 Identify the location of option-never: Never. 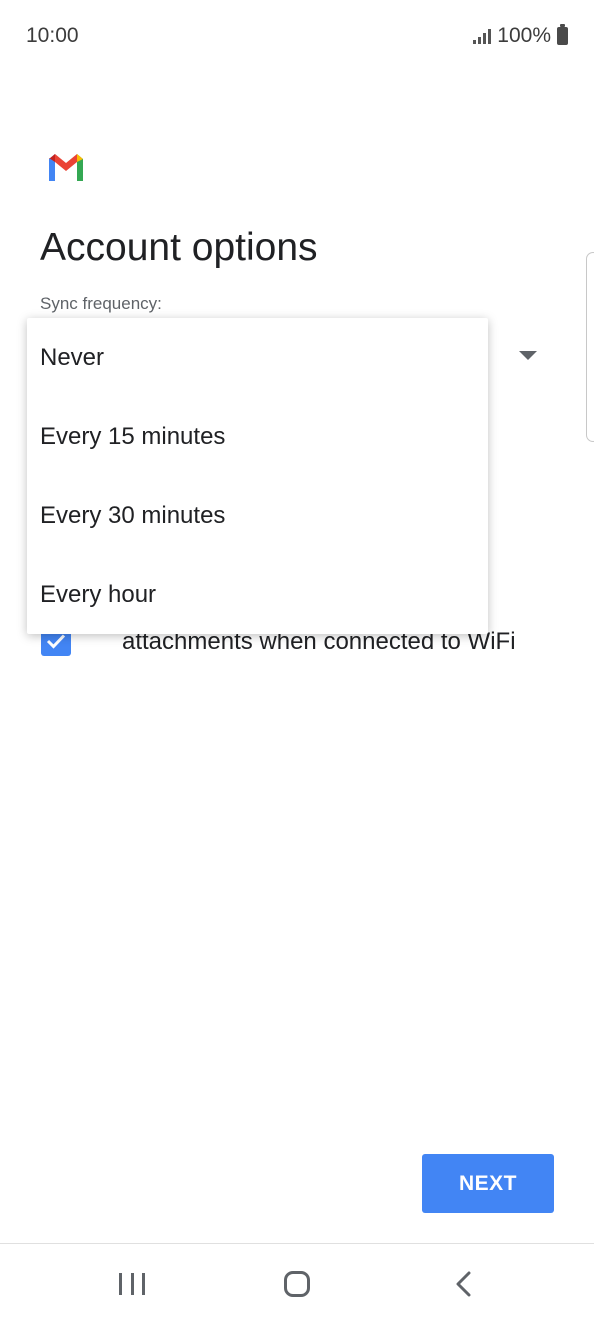
(257, 357).